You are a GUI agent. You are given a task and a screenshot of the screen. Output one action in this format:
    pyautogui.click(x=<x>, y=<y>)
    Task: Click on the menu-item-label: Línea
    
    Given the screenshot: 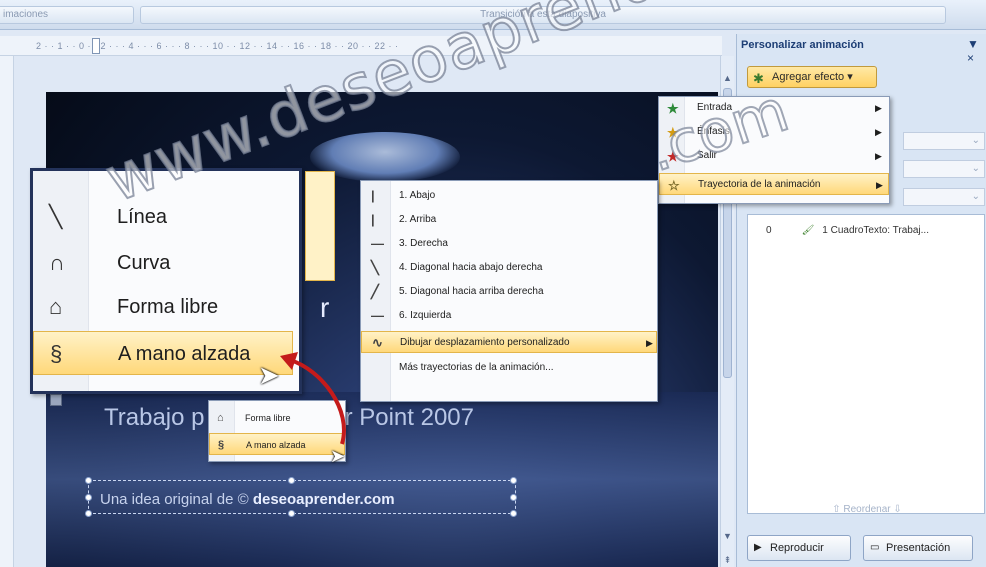 What is the action you would take?
    pyautogui.click(x=142, y=217)
    